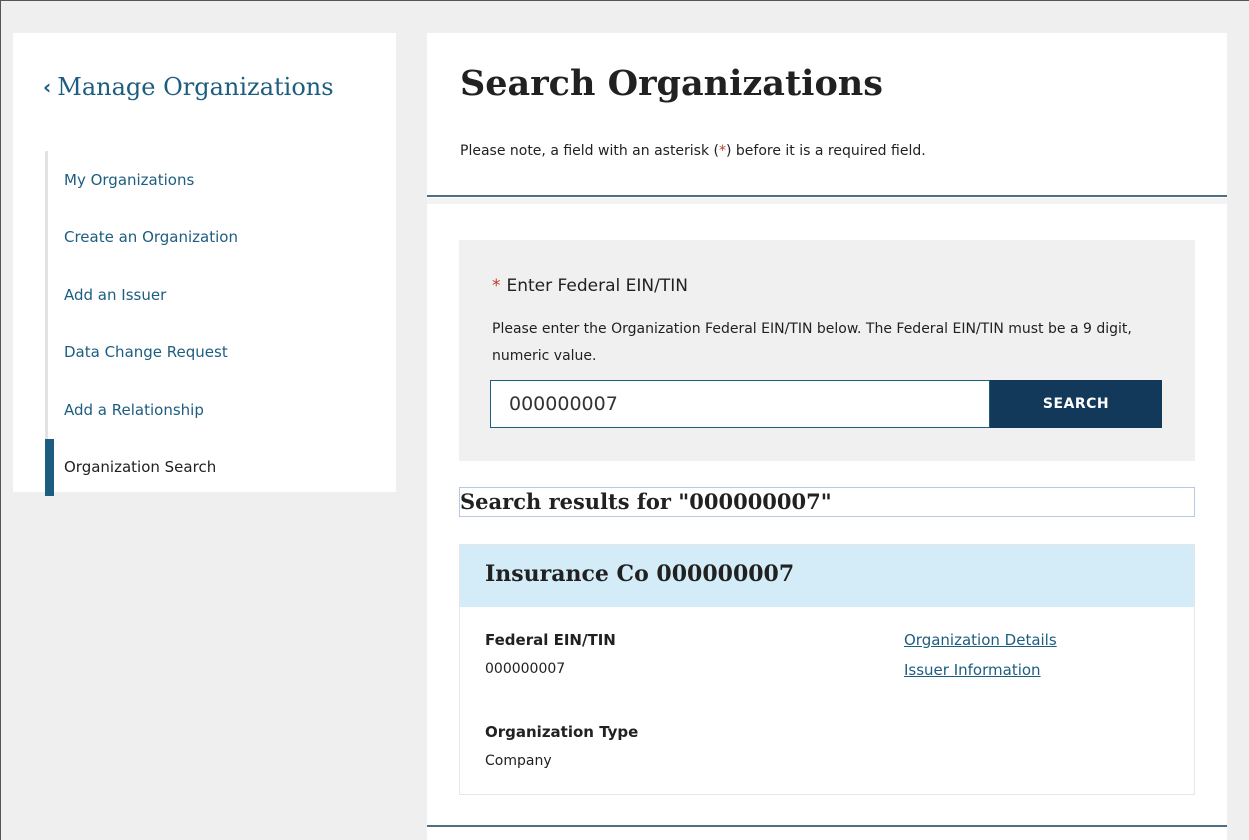 The width and height of the screenshot is (1249, 840). What do you see at coordinates (518, 761) in the screenshot?
I see `organization-type-value: Company` at bounding box center [518, 761].